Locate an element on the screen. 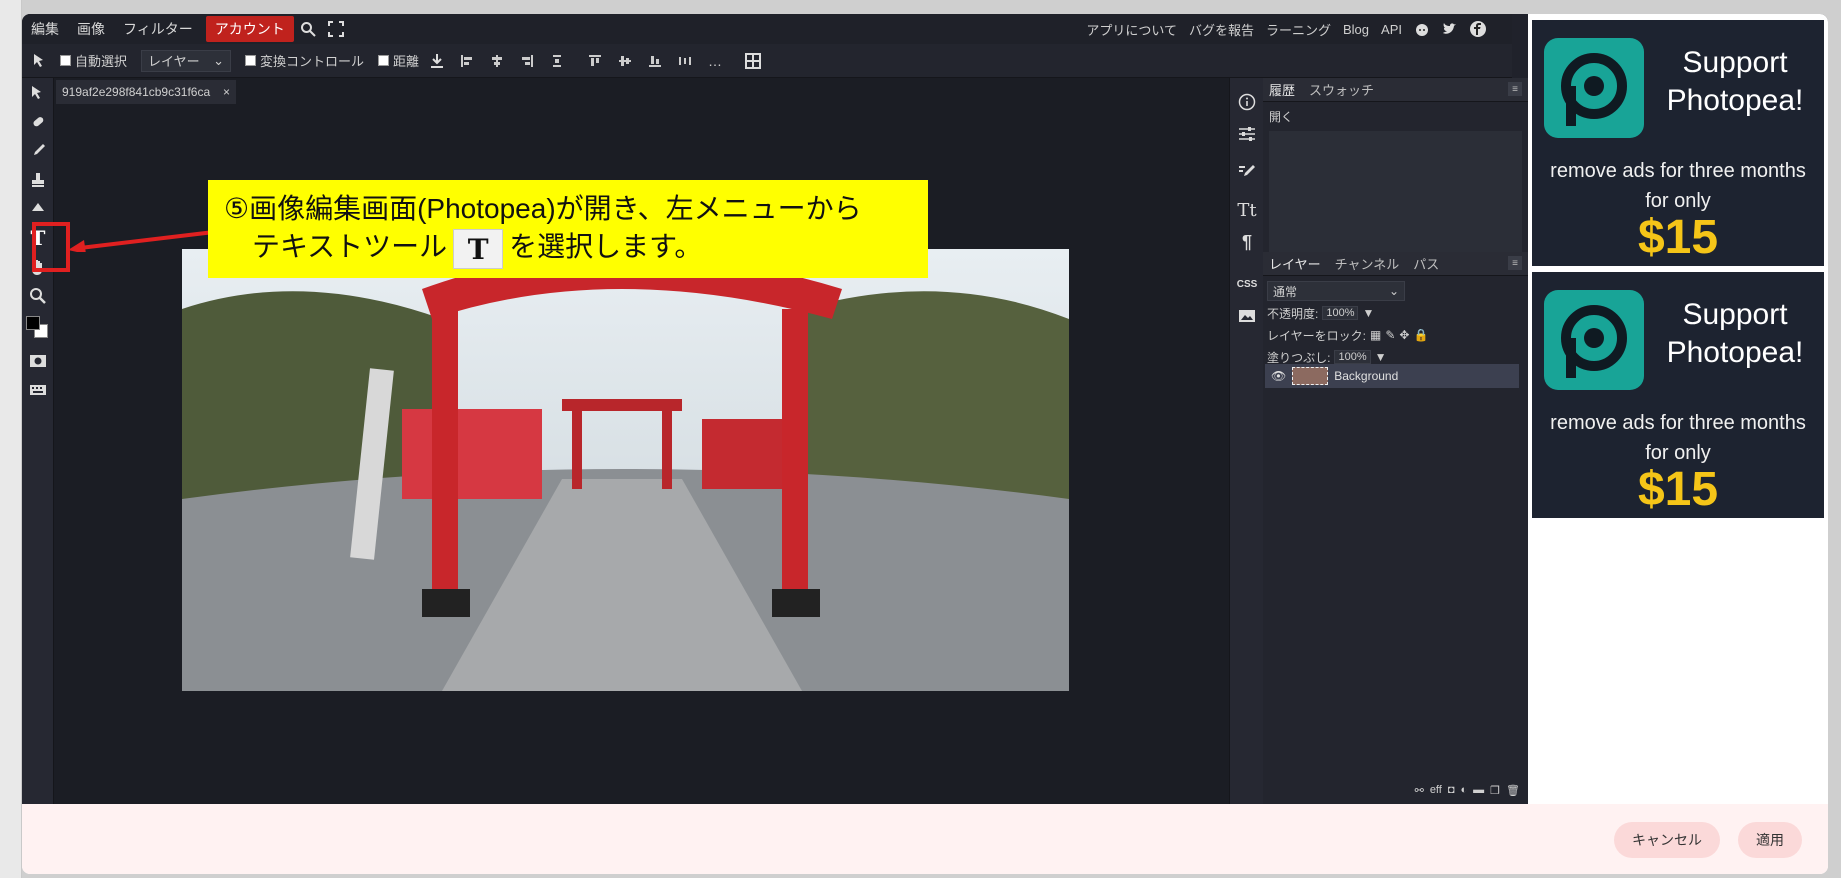 Image resolution: width=1841 pixels, height=878 pixels. fill-dropdown-icon: ▼ is located at coordinates (1381, 357).